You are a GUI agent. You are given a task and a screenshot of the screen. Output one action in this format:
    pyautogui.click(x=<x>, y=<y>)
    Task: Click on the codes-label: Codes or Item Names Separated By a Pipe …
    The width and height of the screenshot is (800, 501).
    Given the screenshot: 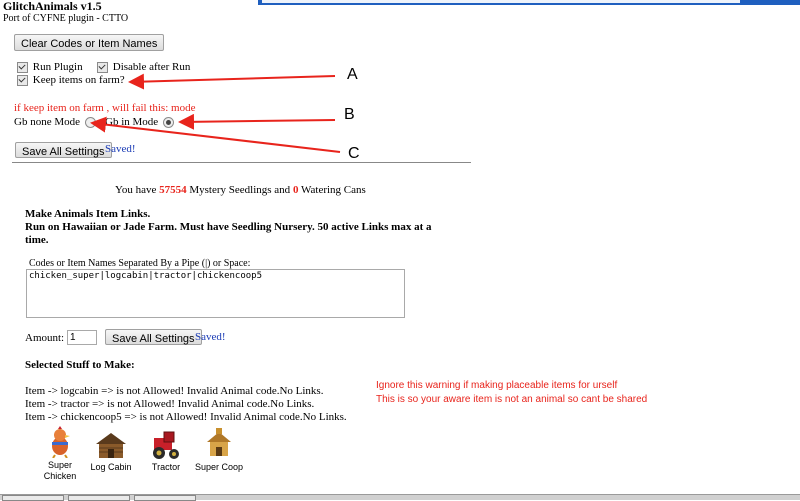 What is the action you would take?
    pyautogui.click(x=140, y=263)
    